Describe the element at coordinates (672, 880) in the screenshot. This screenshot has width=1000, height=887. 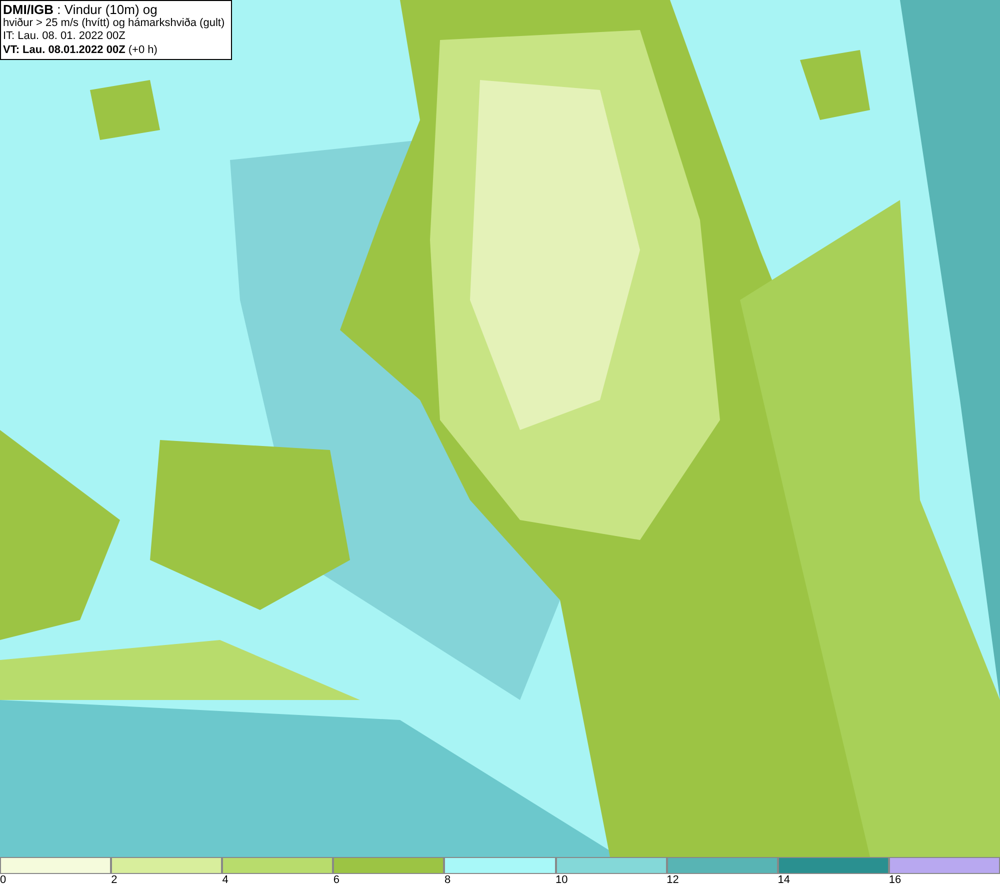
I see `legend-tick-label: 12` at that location.